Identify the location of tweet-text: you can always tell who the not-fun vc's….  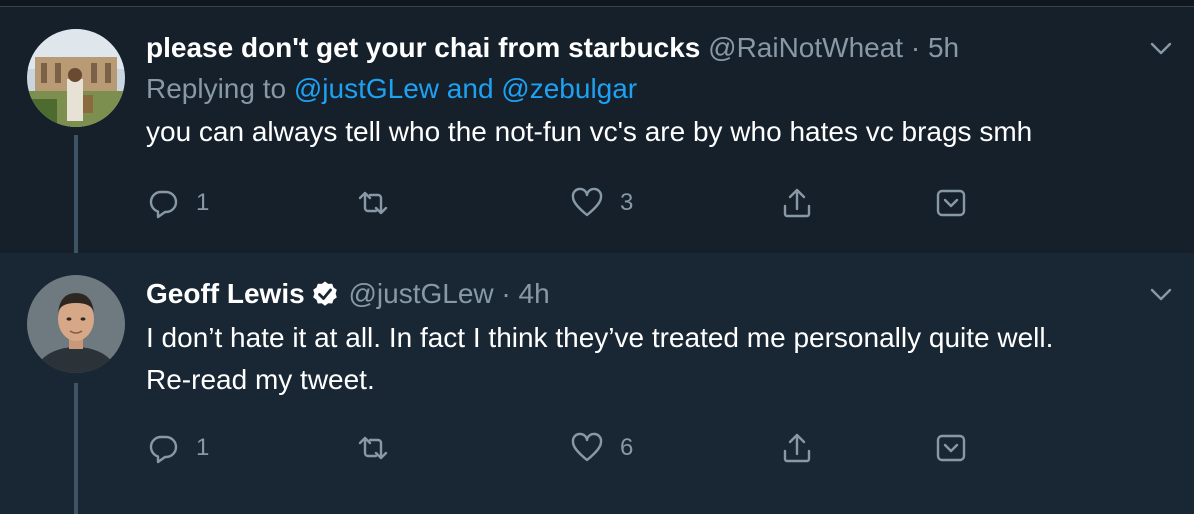
(661, 132).